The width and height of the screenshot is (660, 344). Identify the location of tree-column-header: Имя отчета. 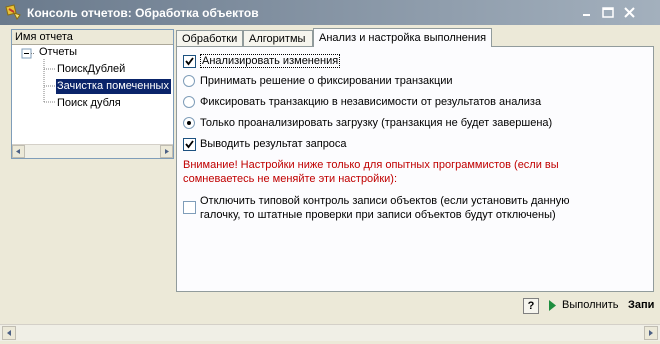
(92, 37).